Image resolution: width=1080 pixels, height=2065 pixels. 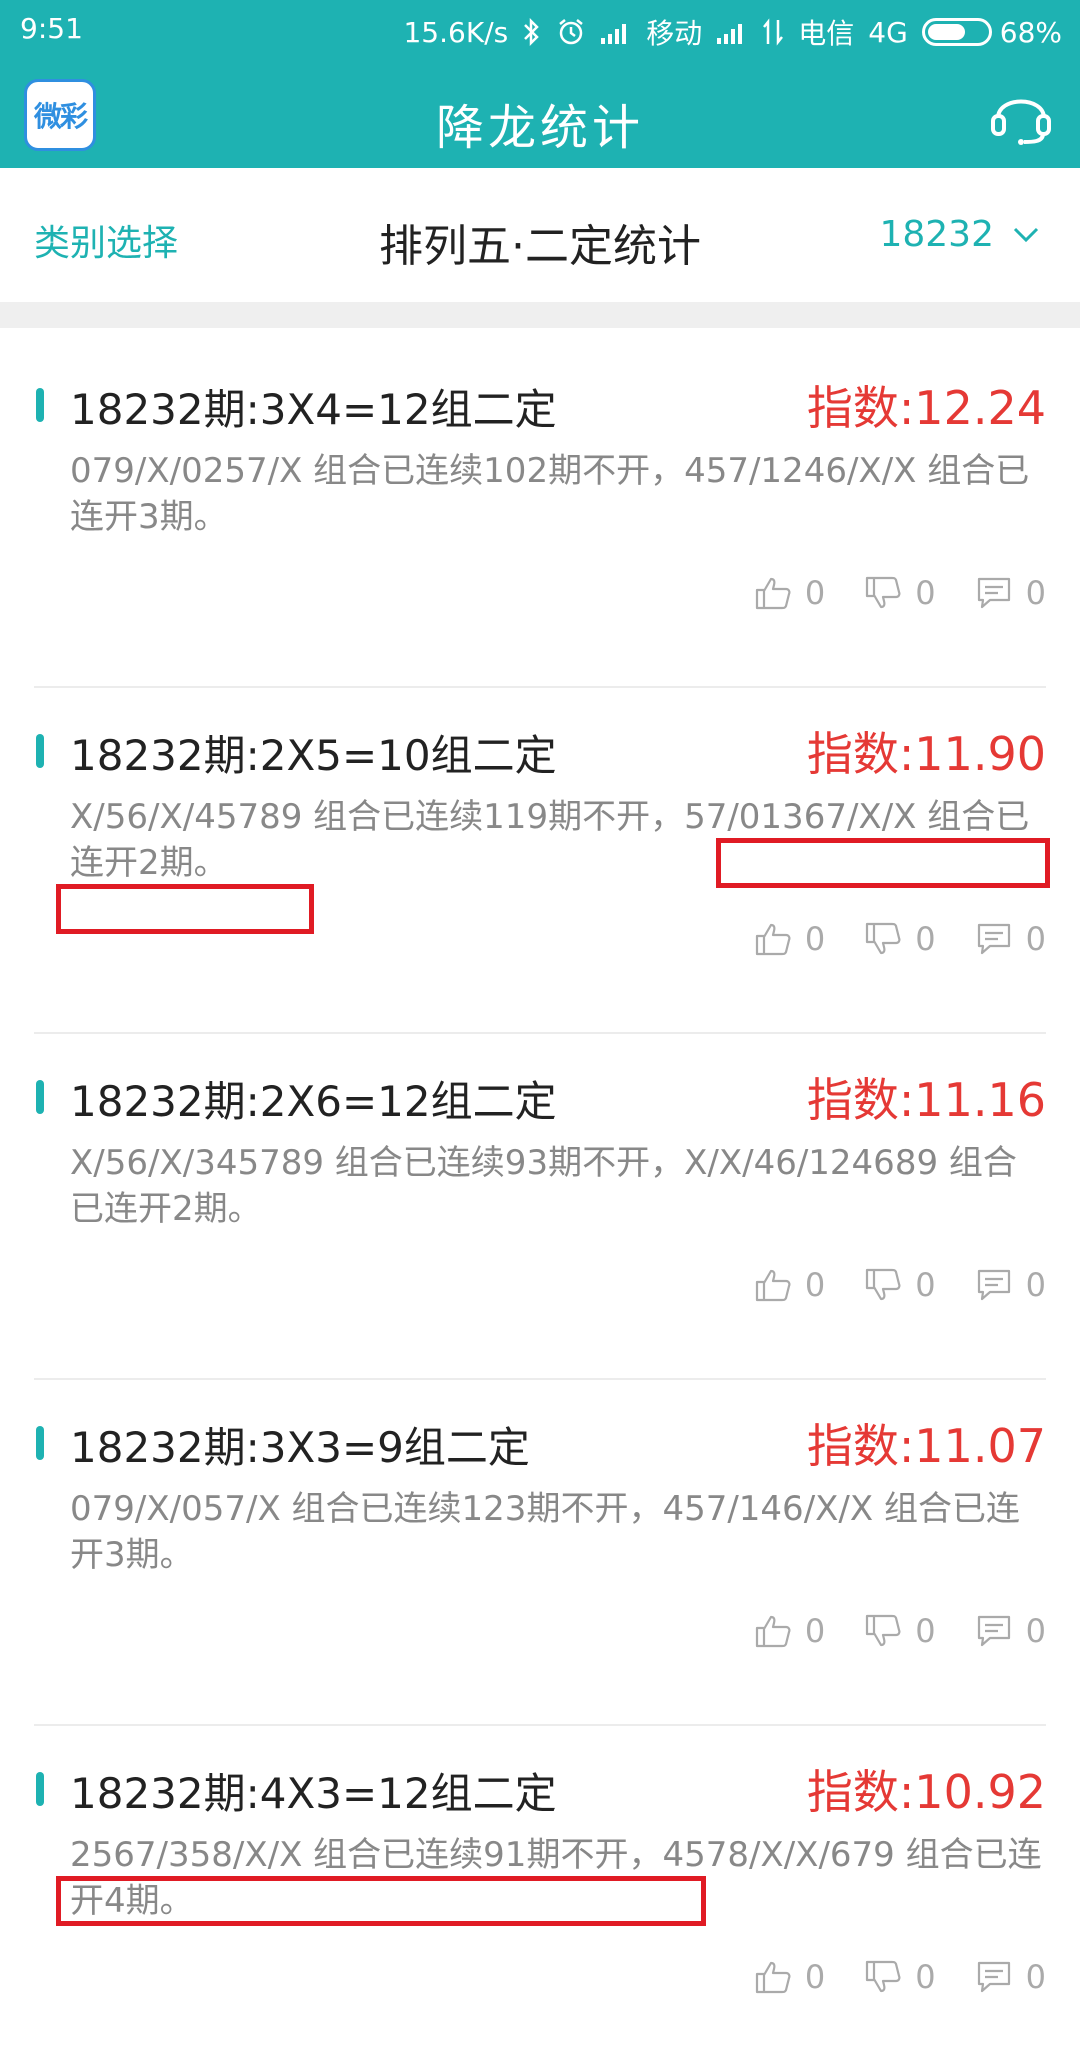 What do you see at coordinates (926, 408) in the screenshot?
I see `card-index: 指数:12.24` at bounding box center [926, 408].